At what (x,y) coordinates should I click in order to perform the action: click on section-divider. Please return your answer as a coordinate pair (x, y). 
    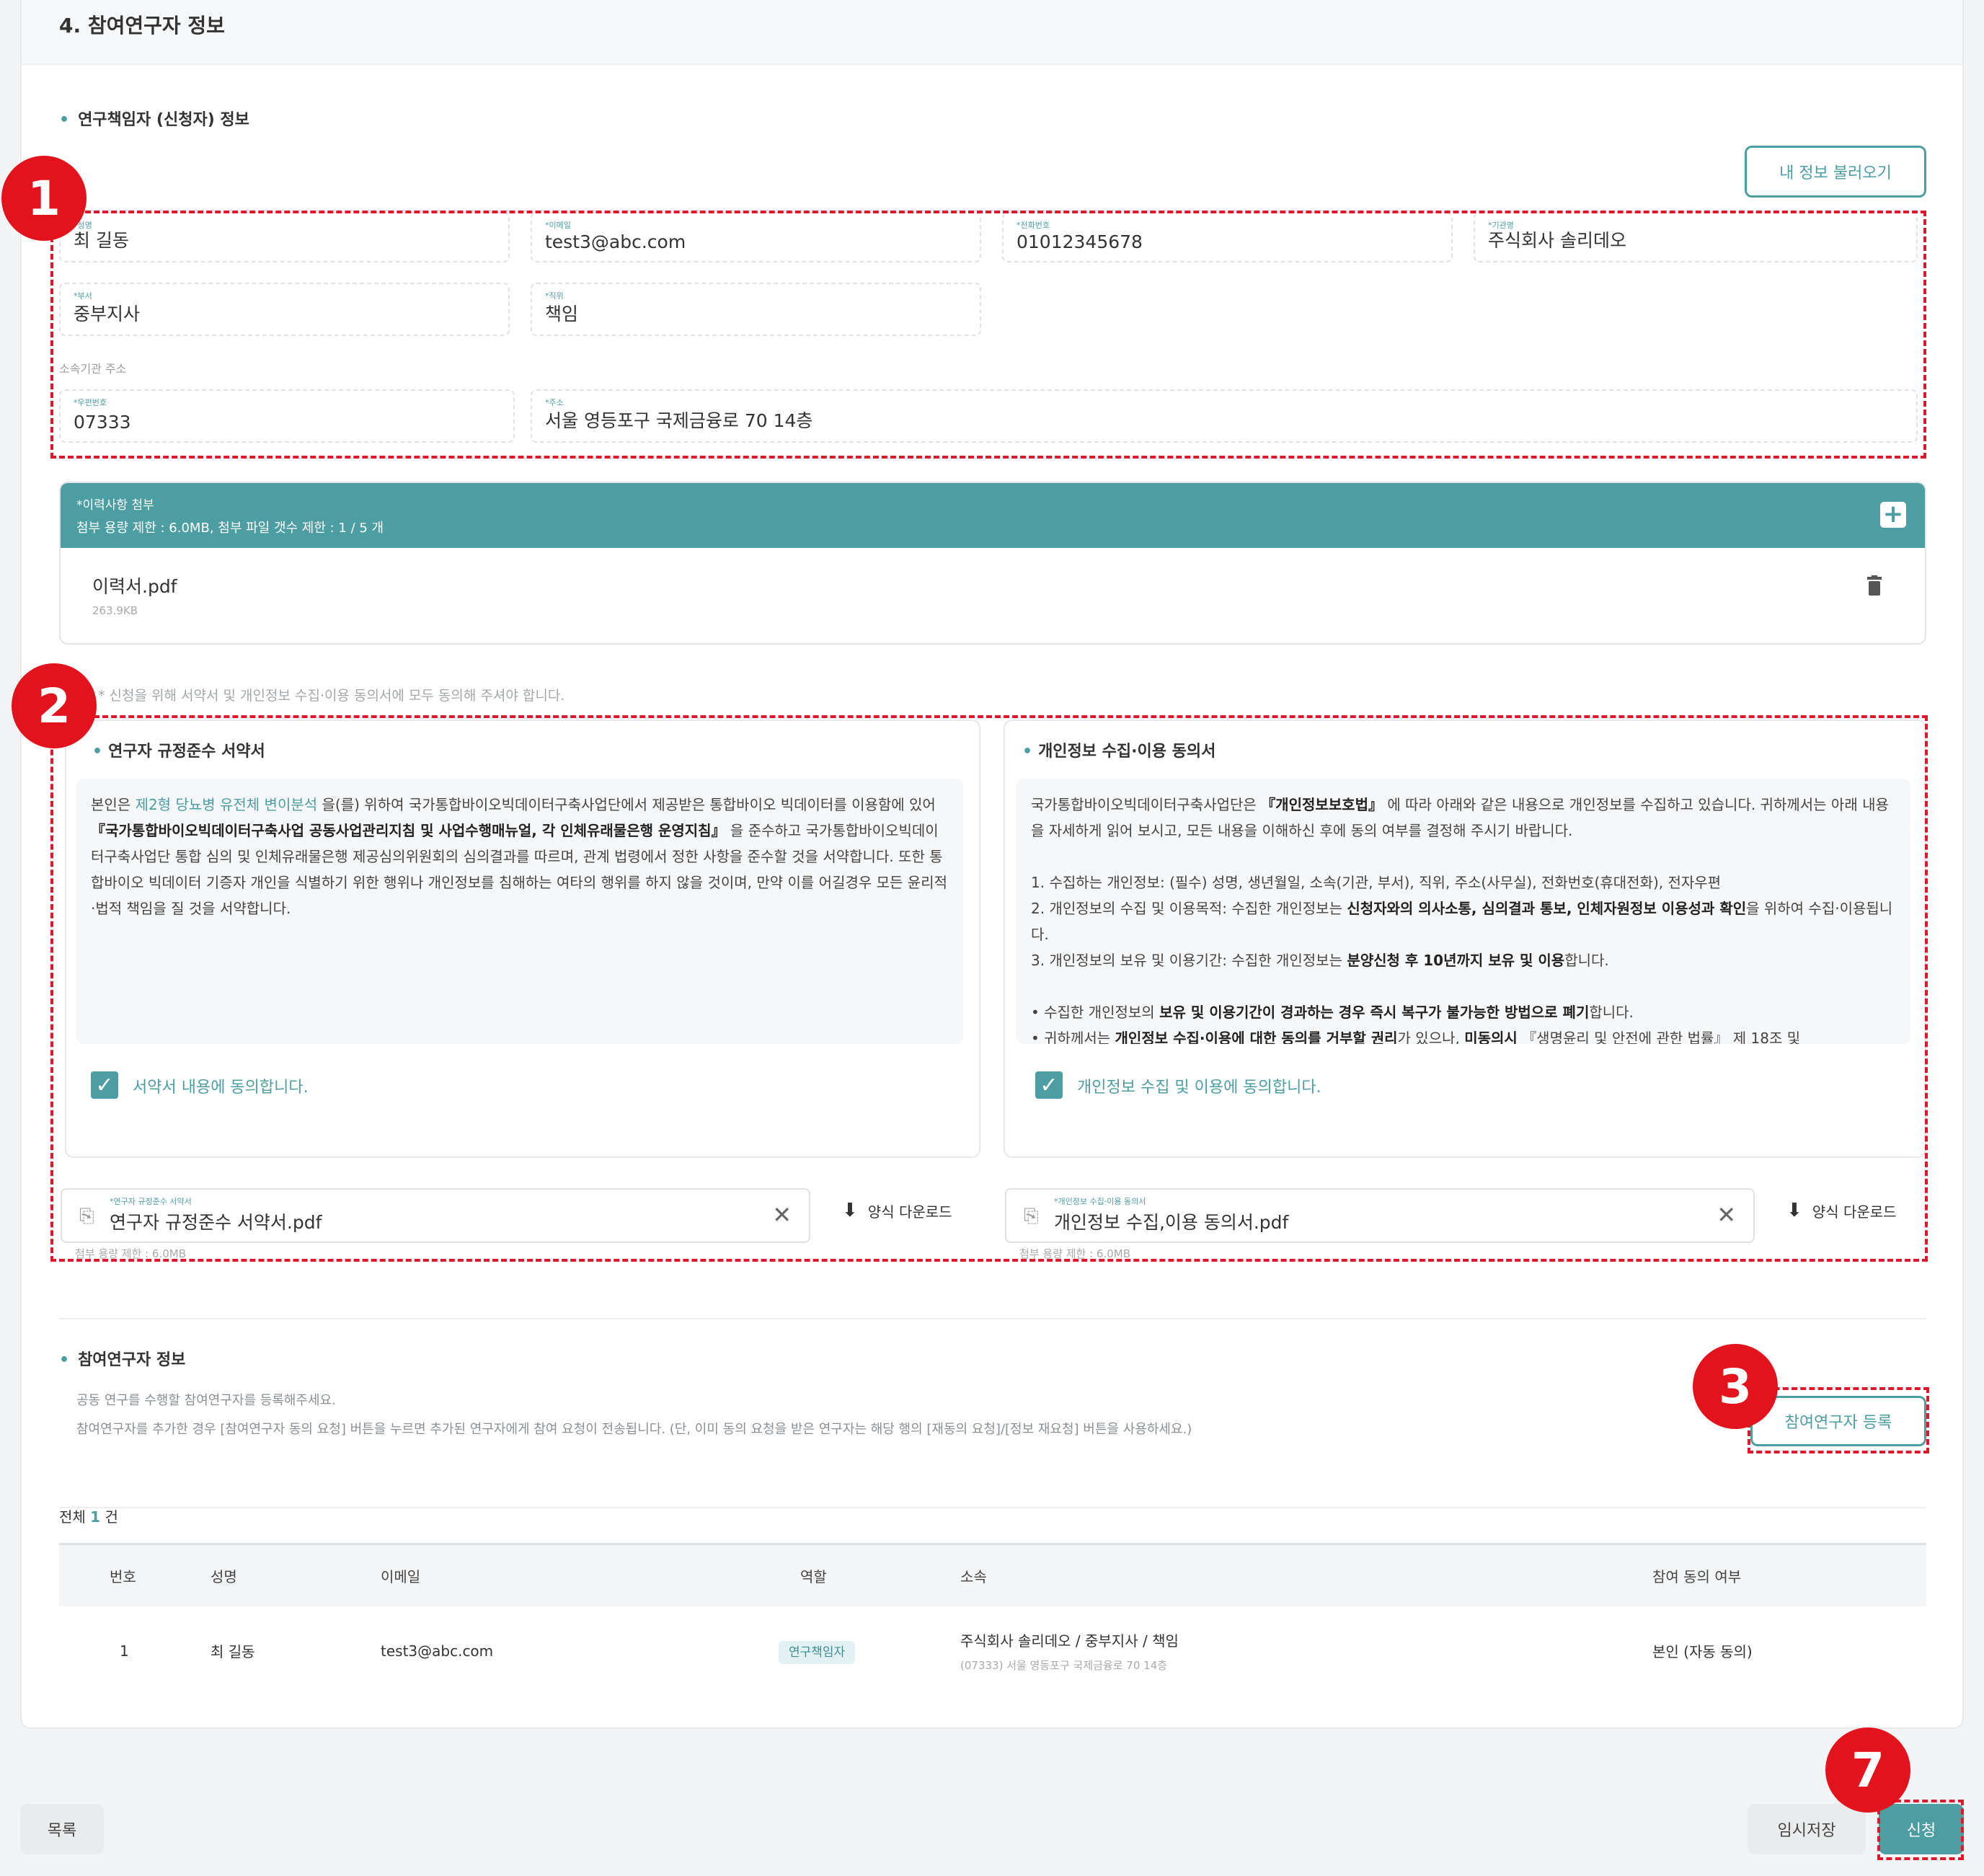
    Looking at the image, I should click on (992, 1318).